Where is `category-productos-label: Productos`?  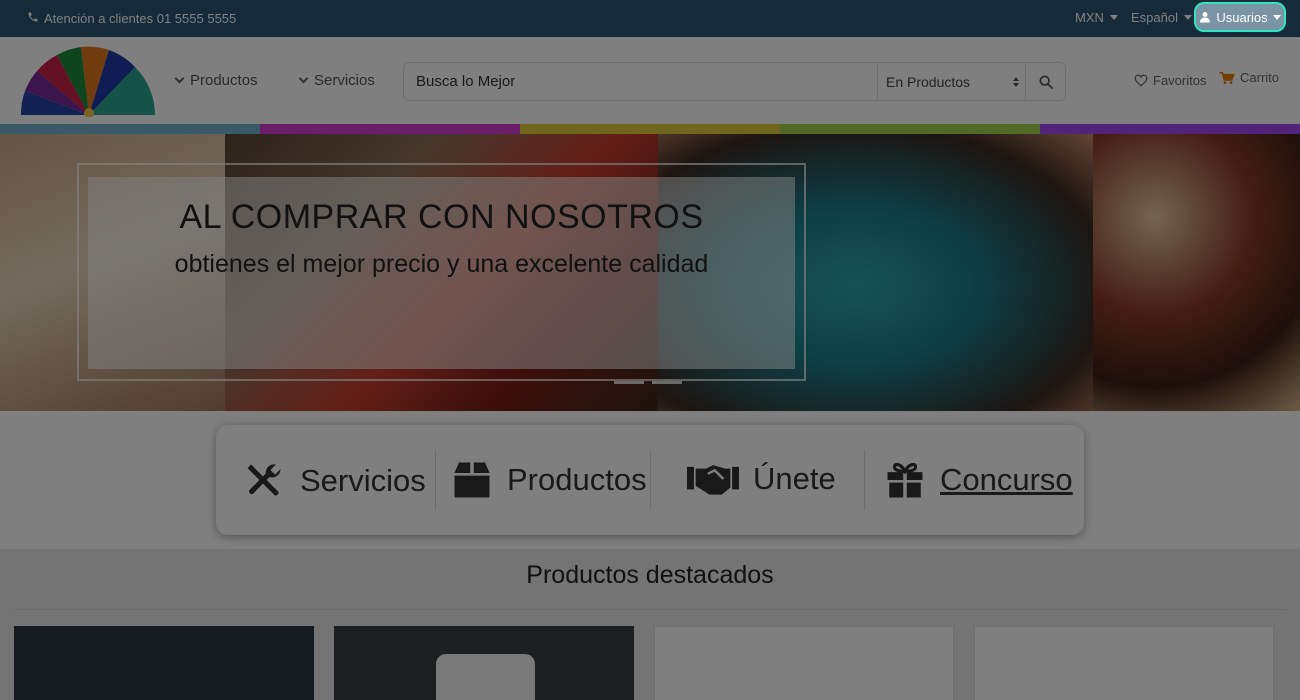 category-productos-label: Productos is located at coordinates (577, 479).